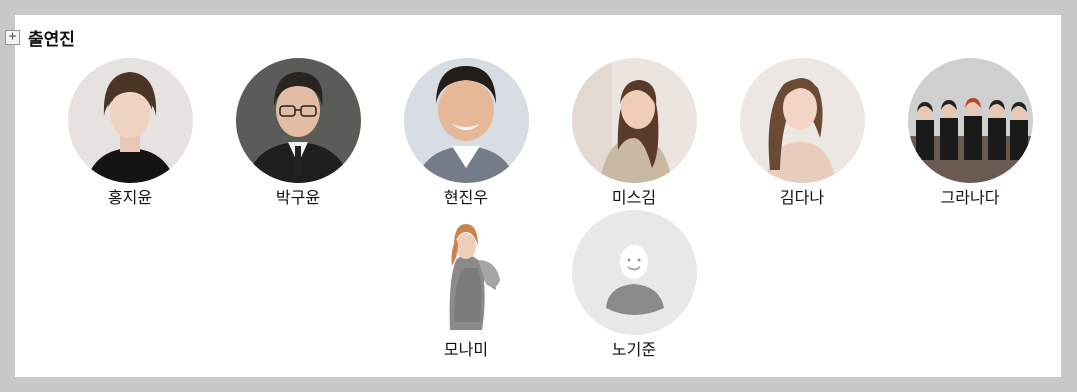  I want to click on cast-card-1: 홍지윤, so click(130, 134).